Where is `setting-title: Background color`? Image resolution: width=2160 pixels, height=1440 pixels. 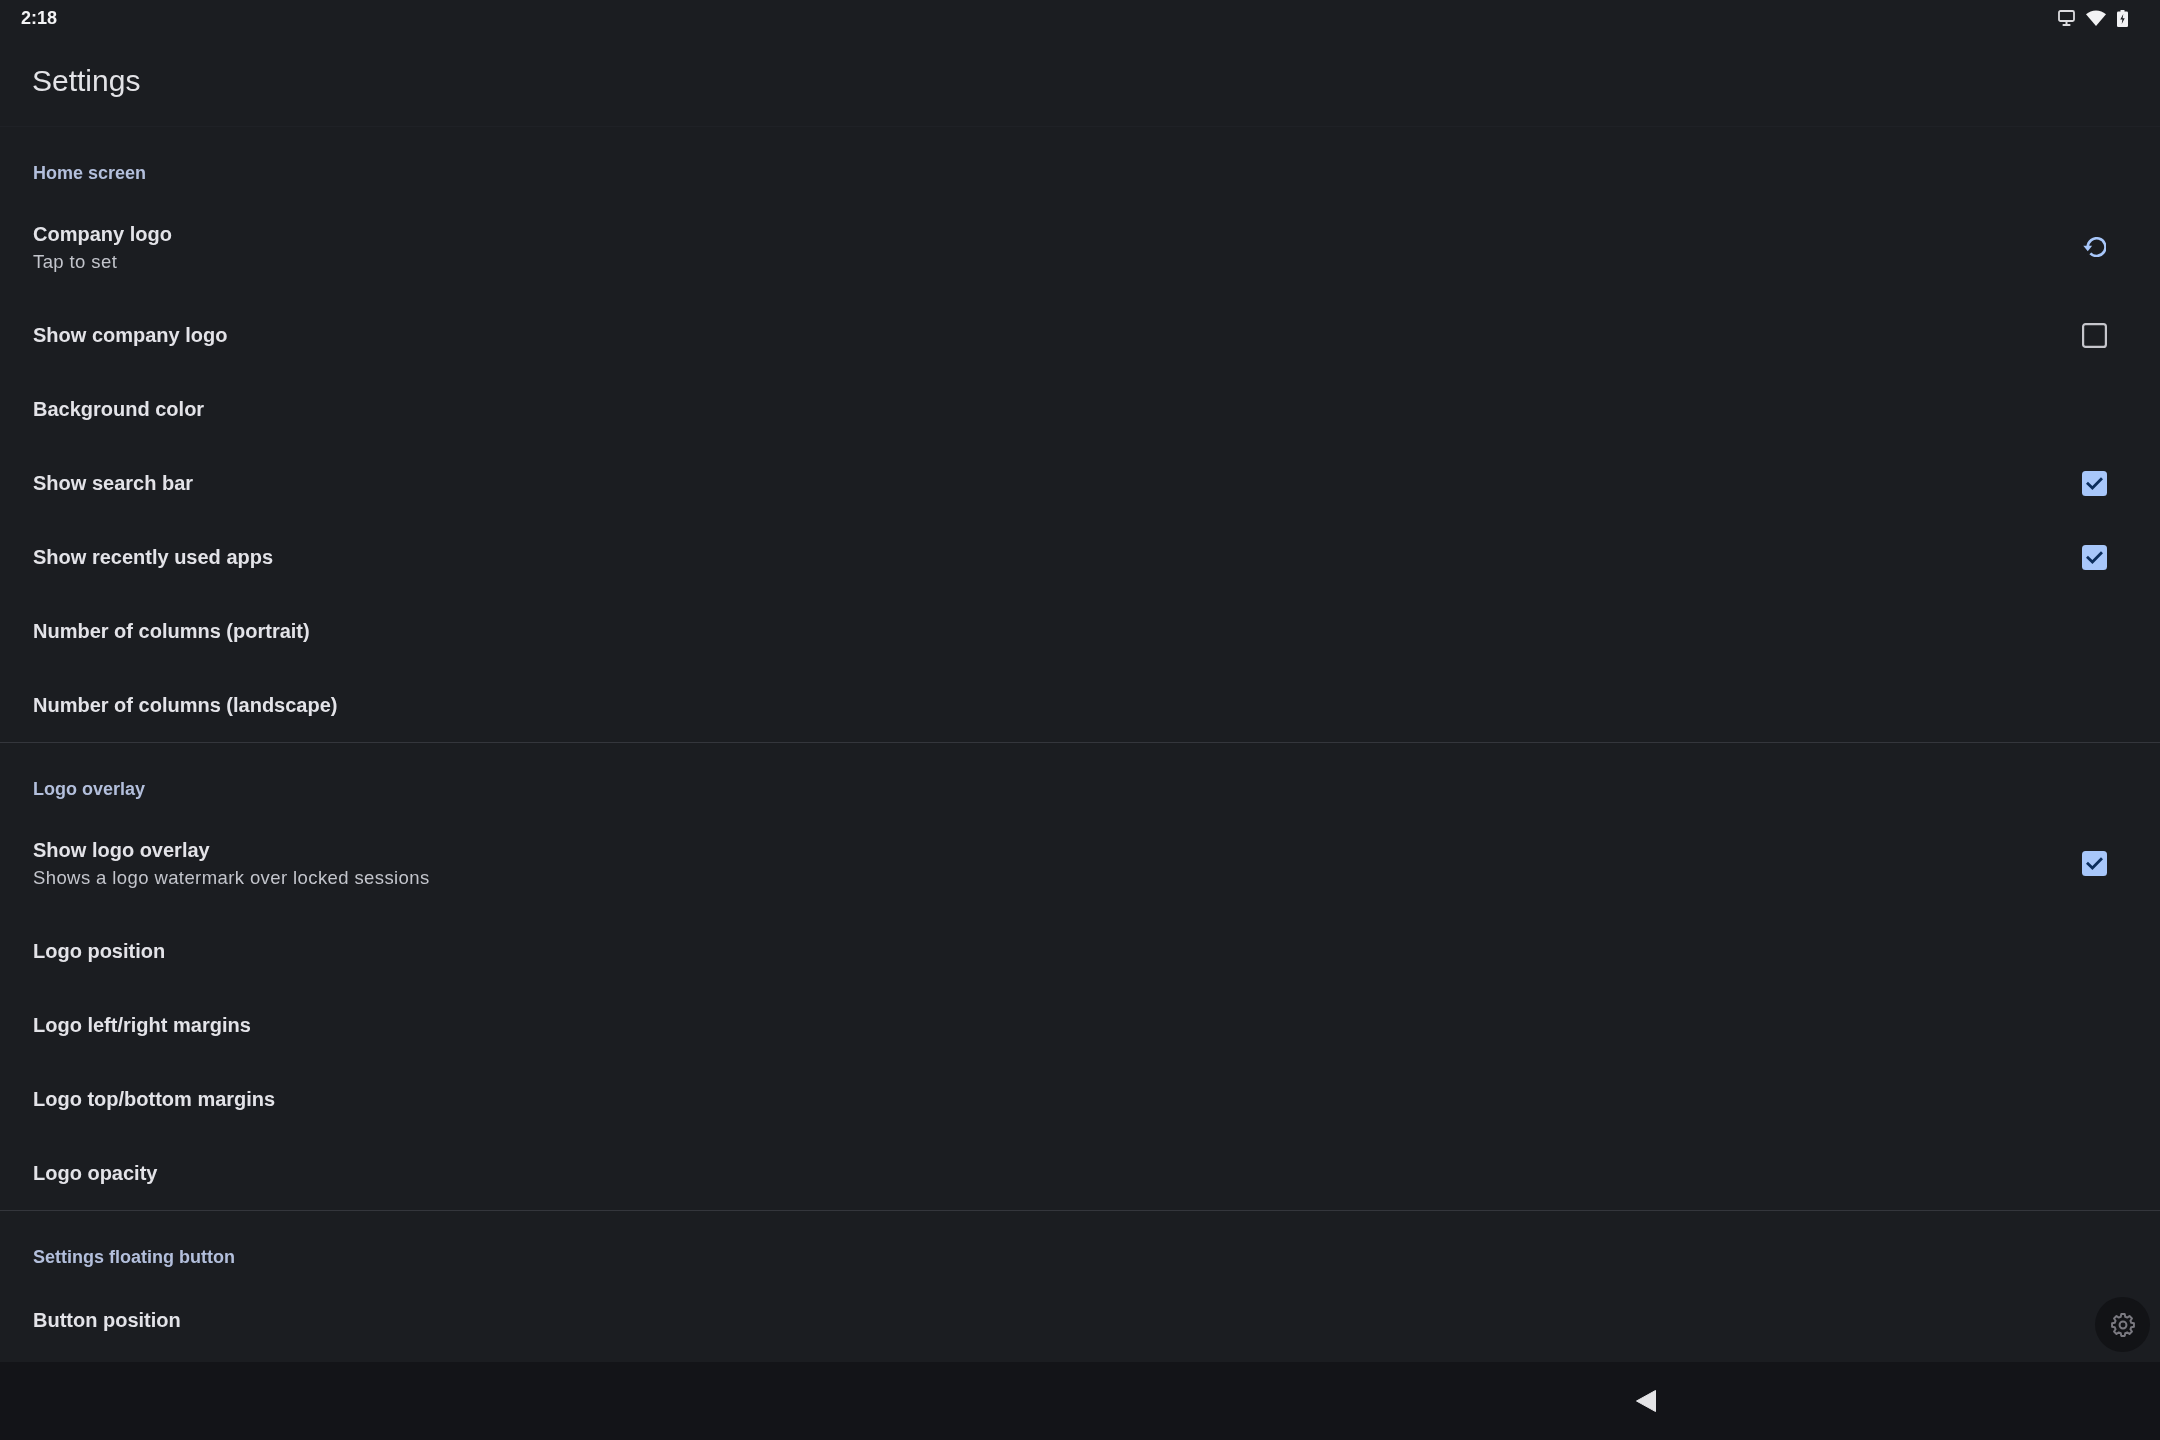 setting-title: Background color is located at coordinates (119, 409).